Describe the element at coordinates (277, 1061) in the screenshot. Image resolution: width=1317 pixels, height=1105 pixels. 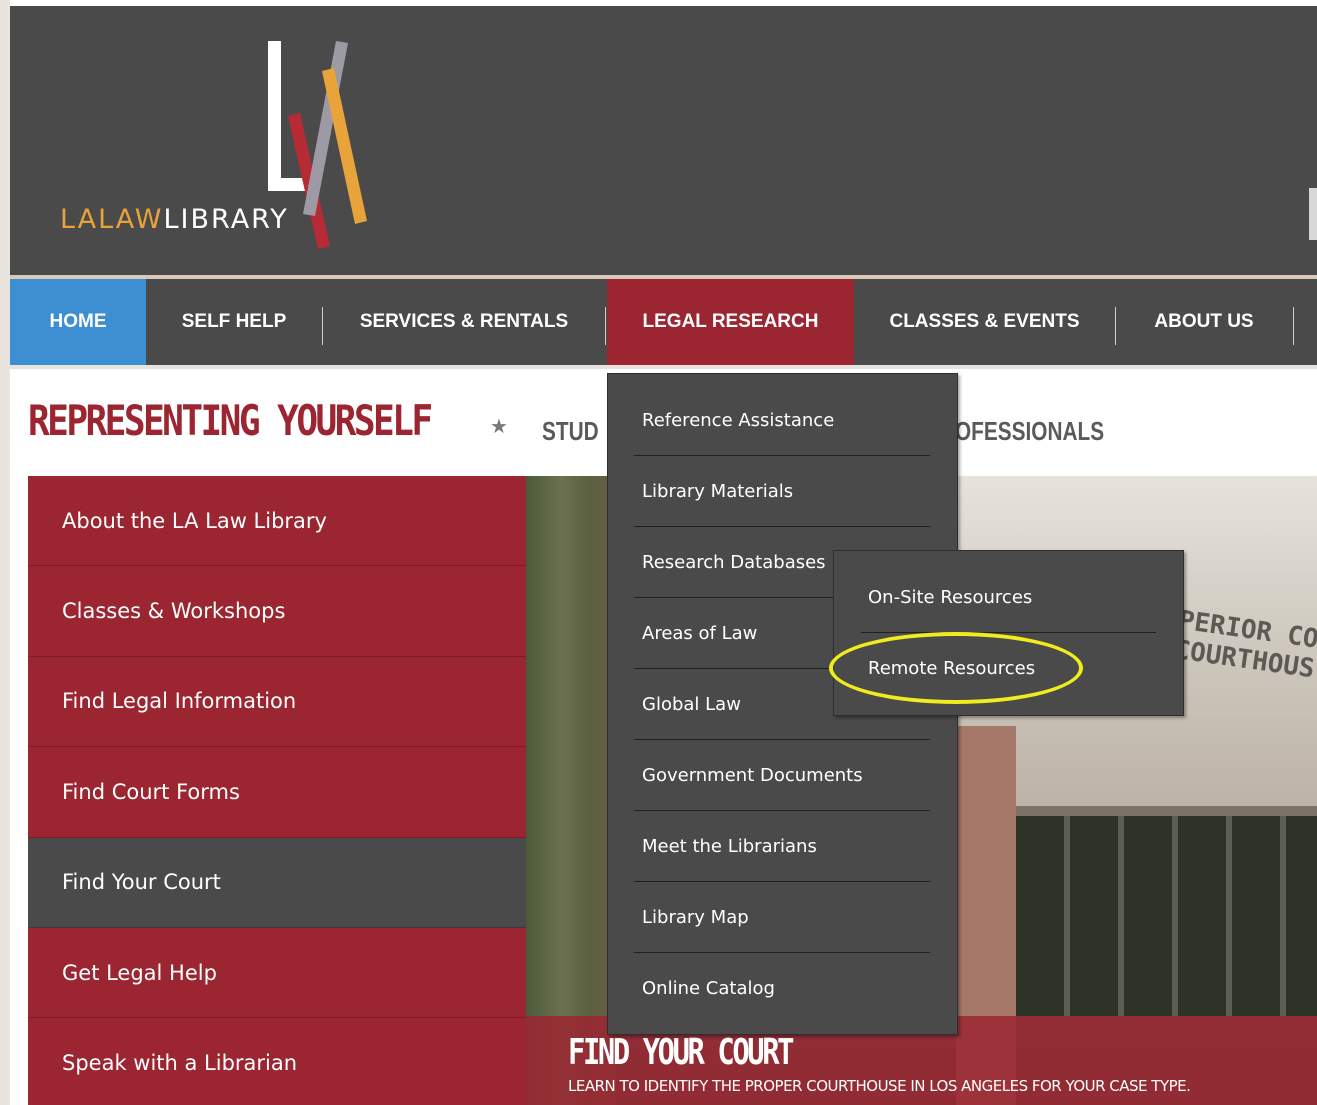
I see `sidebar-item-librarian: Speak with a Librarian` at that location.